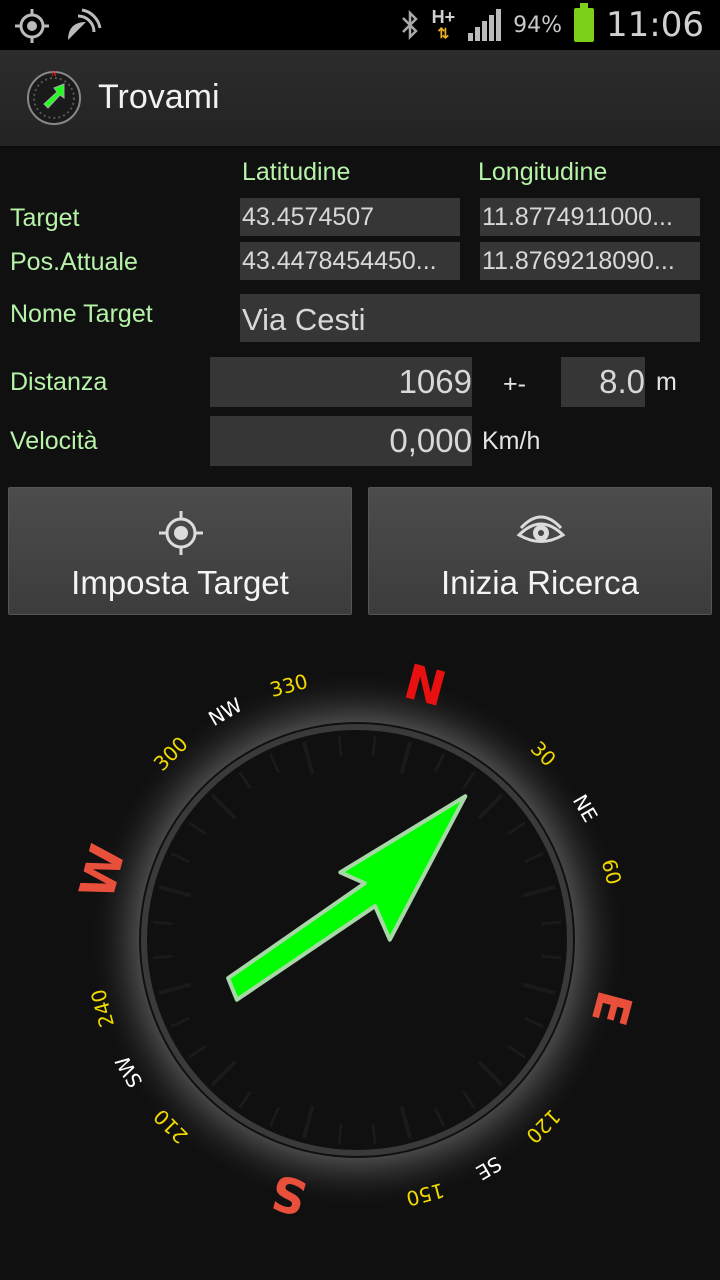 The height and width of the screenshot is (1280, 720). I want to click on gps-icon, so click(32, 26).